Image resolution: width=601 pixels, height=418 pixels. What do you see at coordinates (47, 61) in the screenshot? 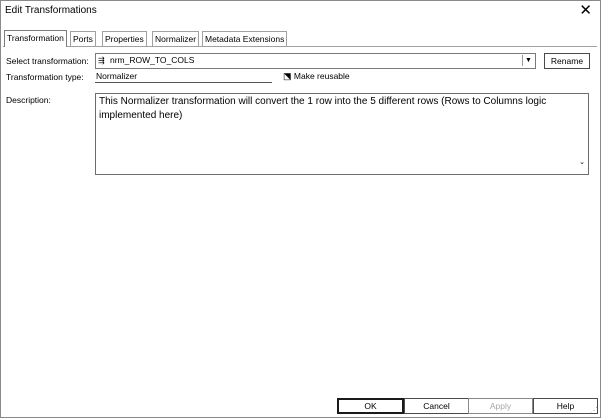
I see `select-transformation-label: Select transformation:` at bounding box center [47, 61].